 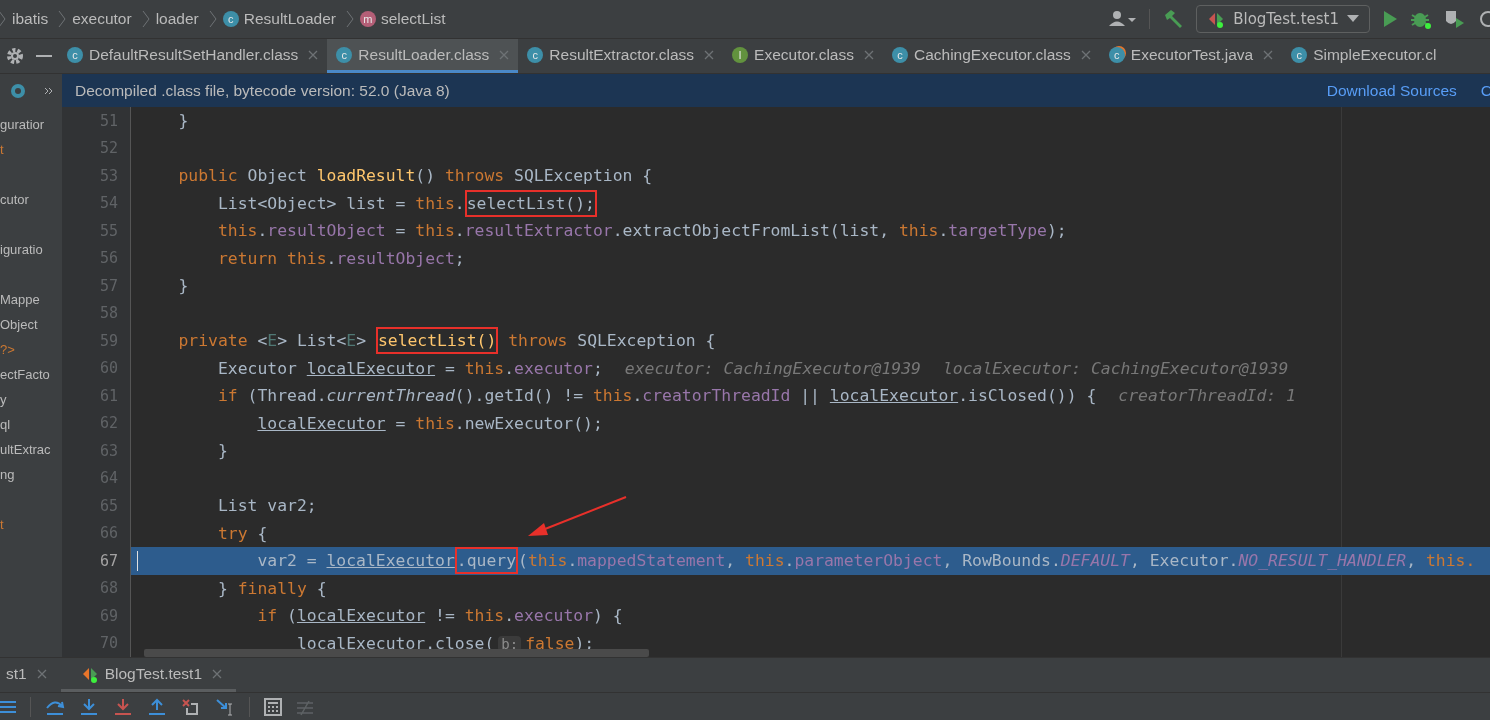 I want to click on banner-message: Decompiled .class file, bytecode version: 52.0 (Java 8), so click(x=262, y=90).